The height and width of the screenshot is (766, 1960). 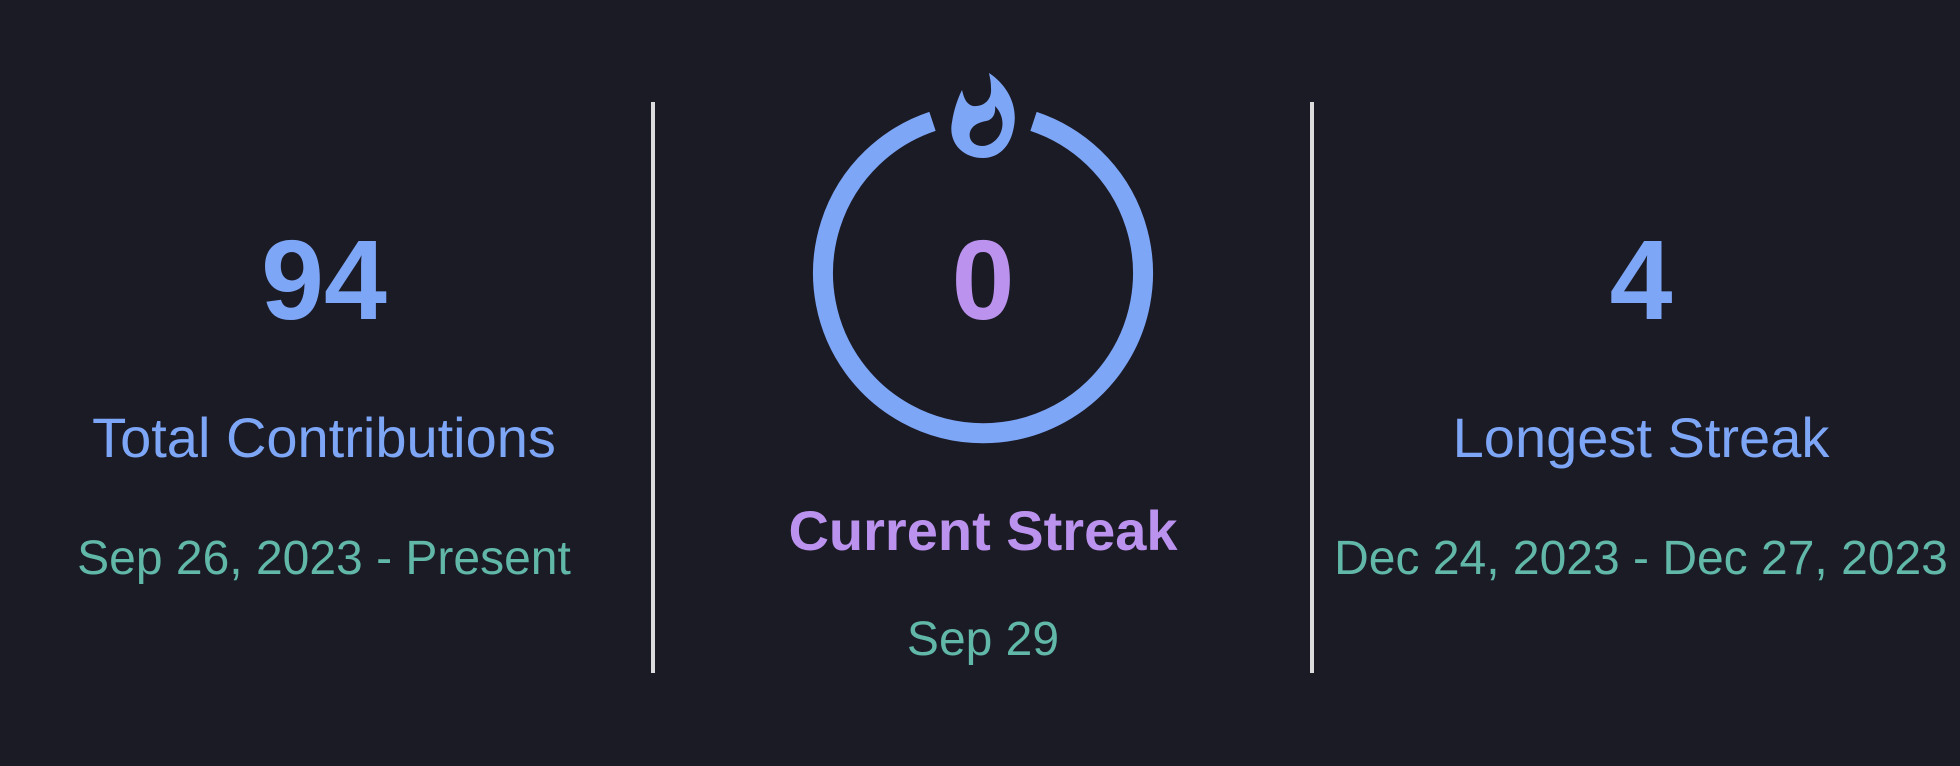 I want to click on longest-streak-range: Dec 24, 2023 - Dec 27, 2023, so click(x=1641, y=558).